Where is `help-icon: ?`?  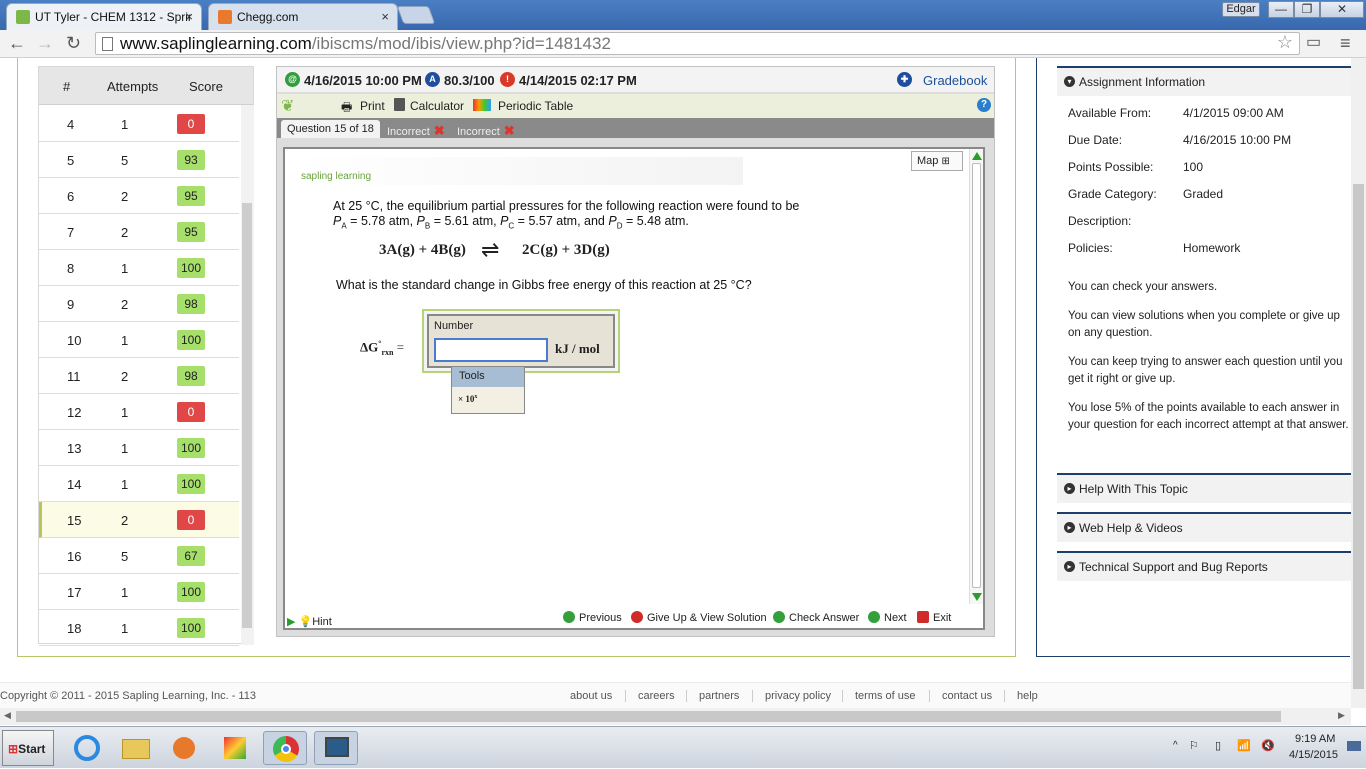 help-icon: ? is located at coordinates (984, 105).